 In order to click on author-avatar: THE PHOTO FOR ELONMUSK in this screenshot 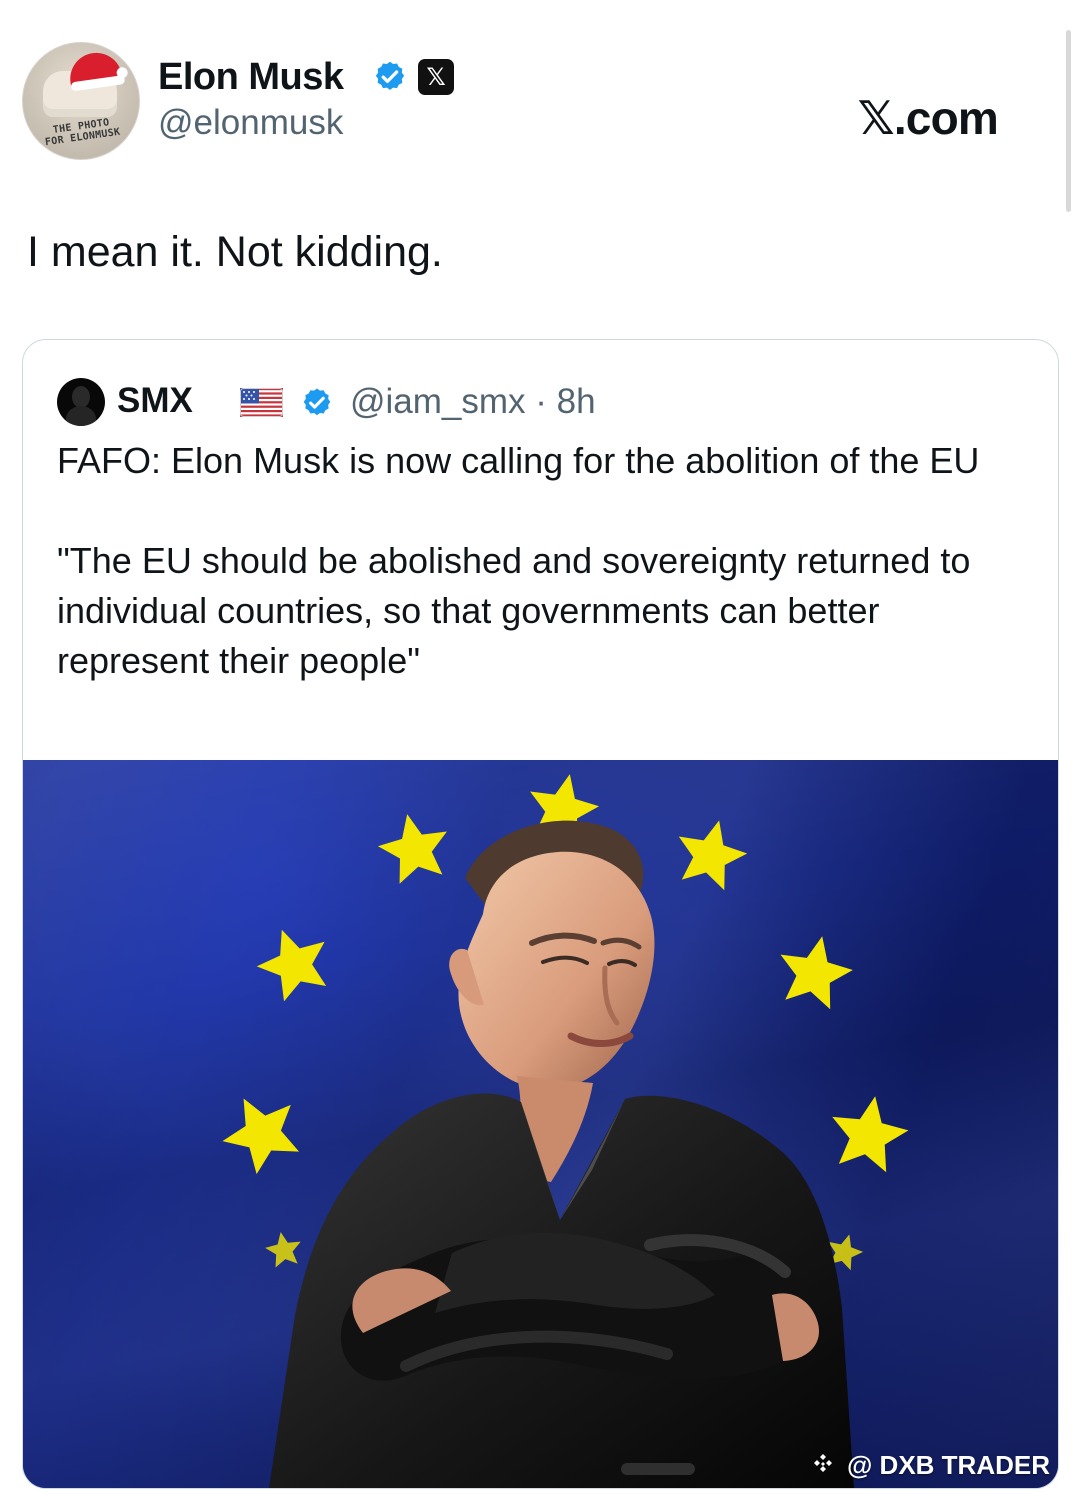, I will do `click(81, 101)`.